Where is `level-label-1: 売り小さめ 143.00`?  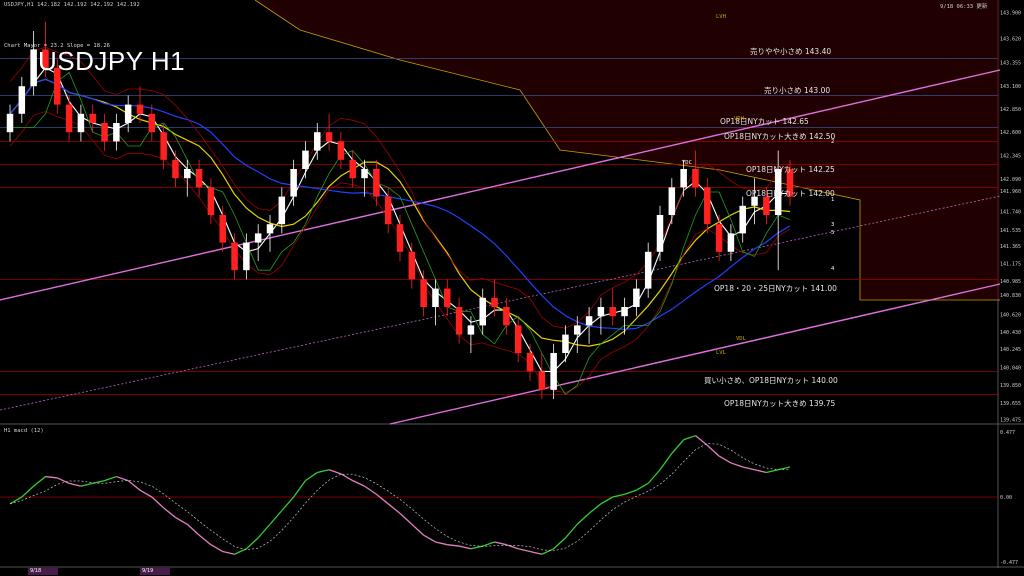 level-label-1: 売り小さめ 143.00 is located at coordinates (797, 90).